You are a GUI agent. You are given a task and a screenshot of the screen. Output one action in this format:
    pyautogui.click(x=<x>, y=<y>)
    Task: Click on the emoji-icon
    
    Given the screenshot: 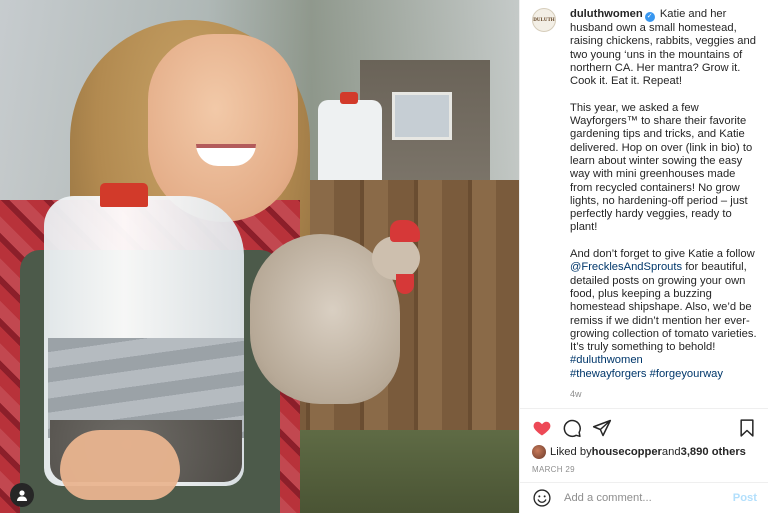 What is the action you would take?
    pyautogui.click(x=542, y=498)
    